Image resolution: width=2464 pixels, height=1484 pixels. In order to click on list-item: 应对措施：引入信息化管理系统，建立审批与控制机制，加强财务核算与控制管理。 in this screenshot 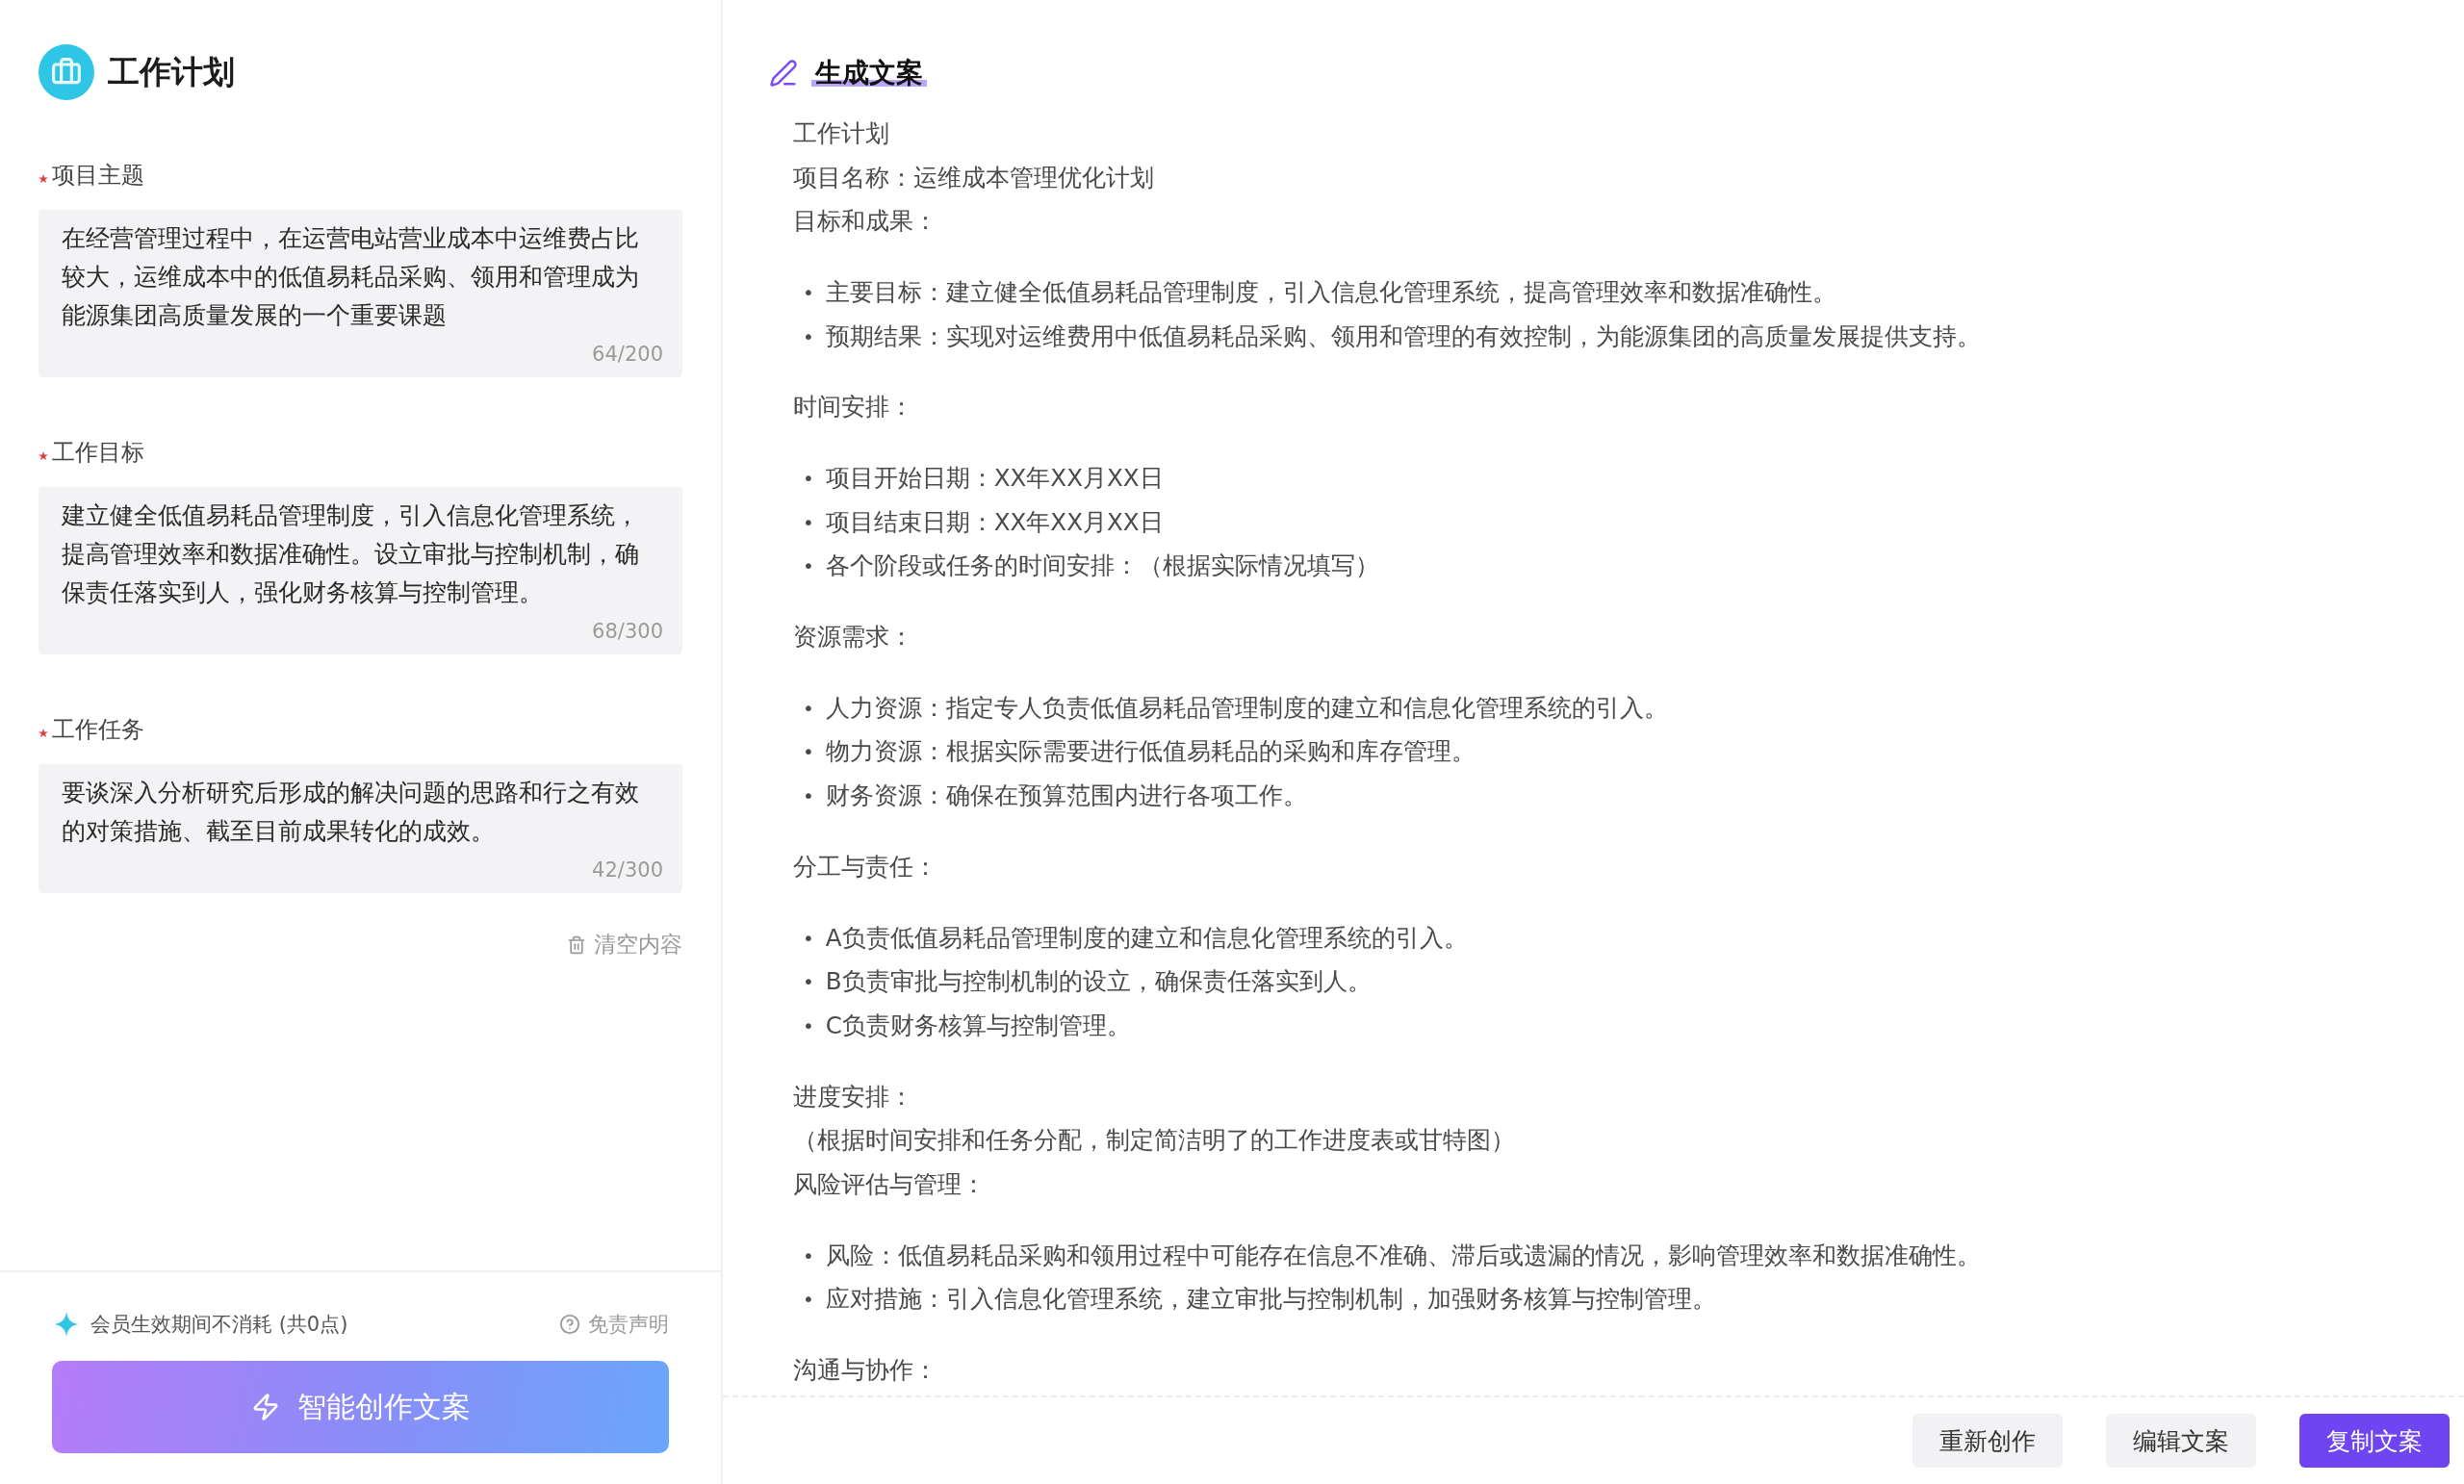, I will do `click(1270, 1300)`.